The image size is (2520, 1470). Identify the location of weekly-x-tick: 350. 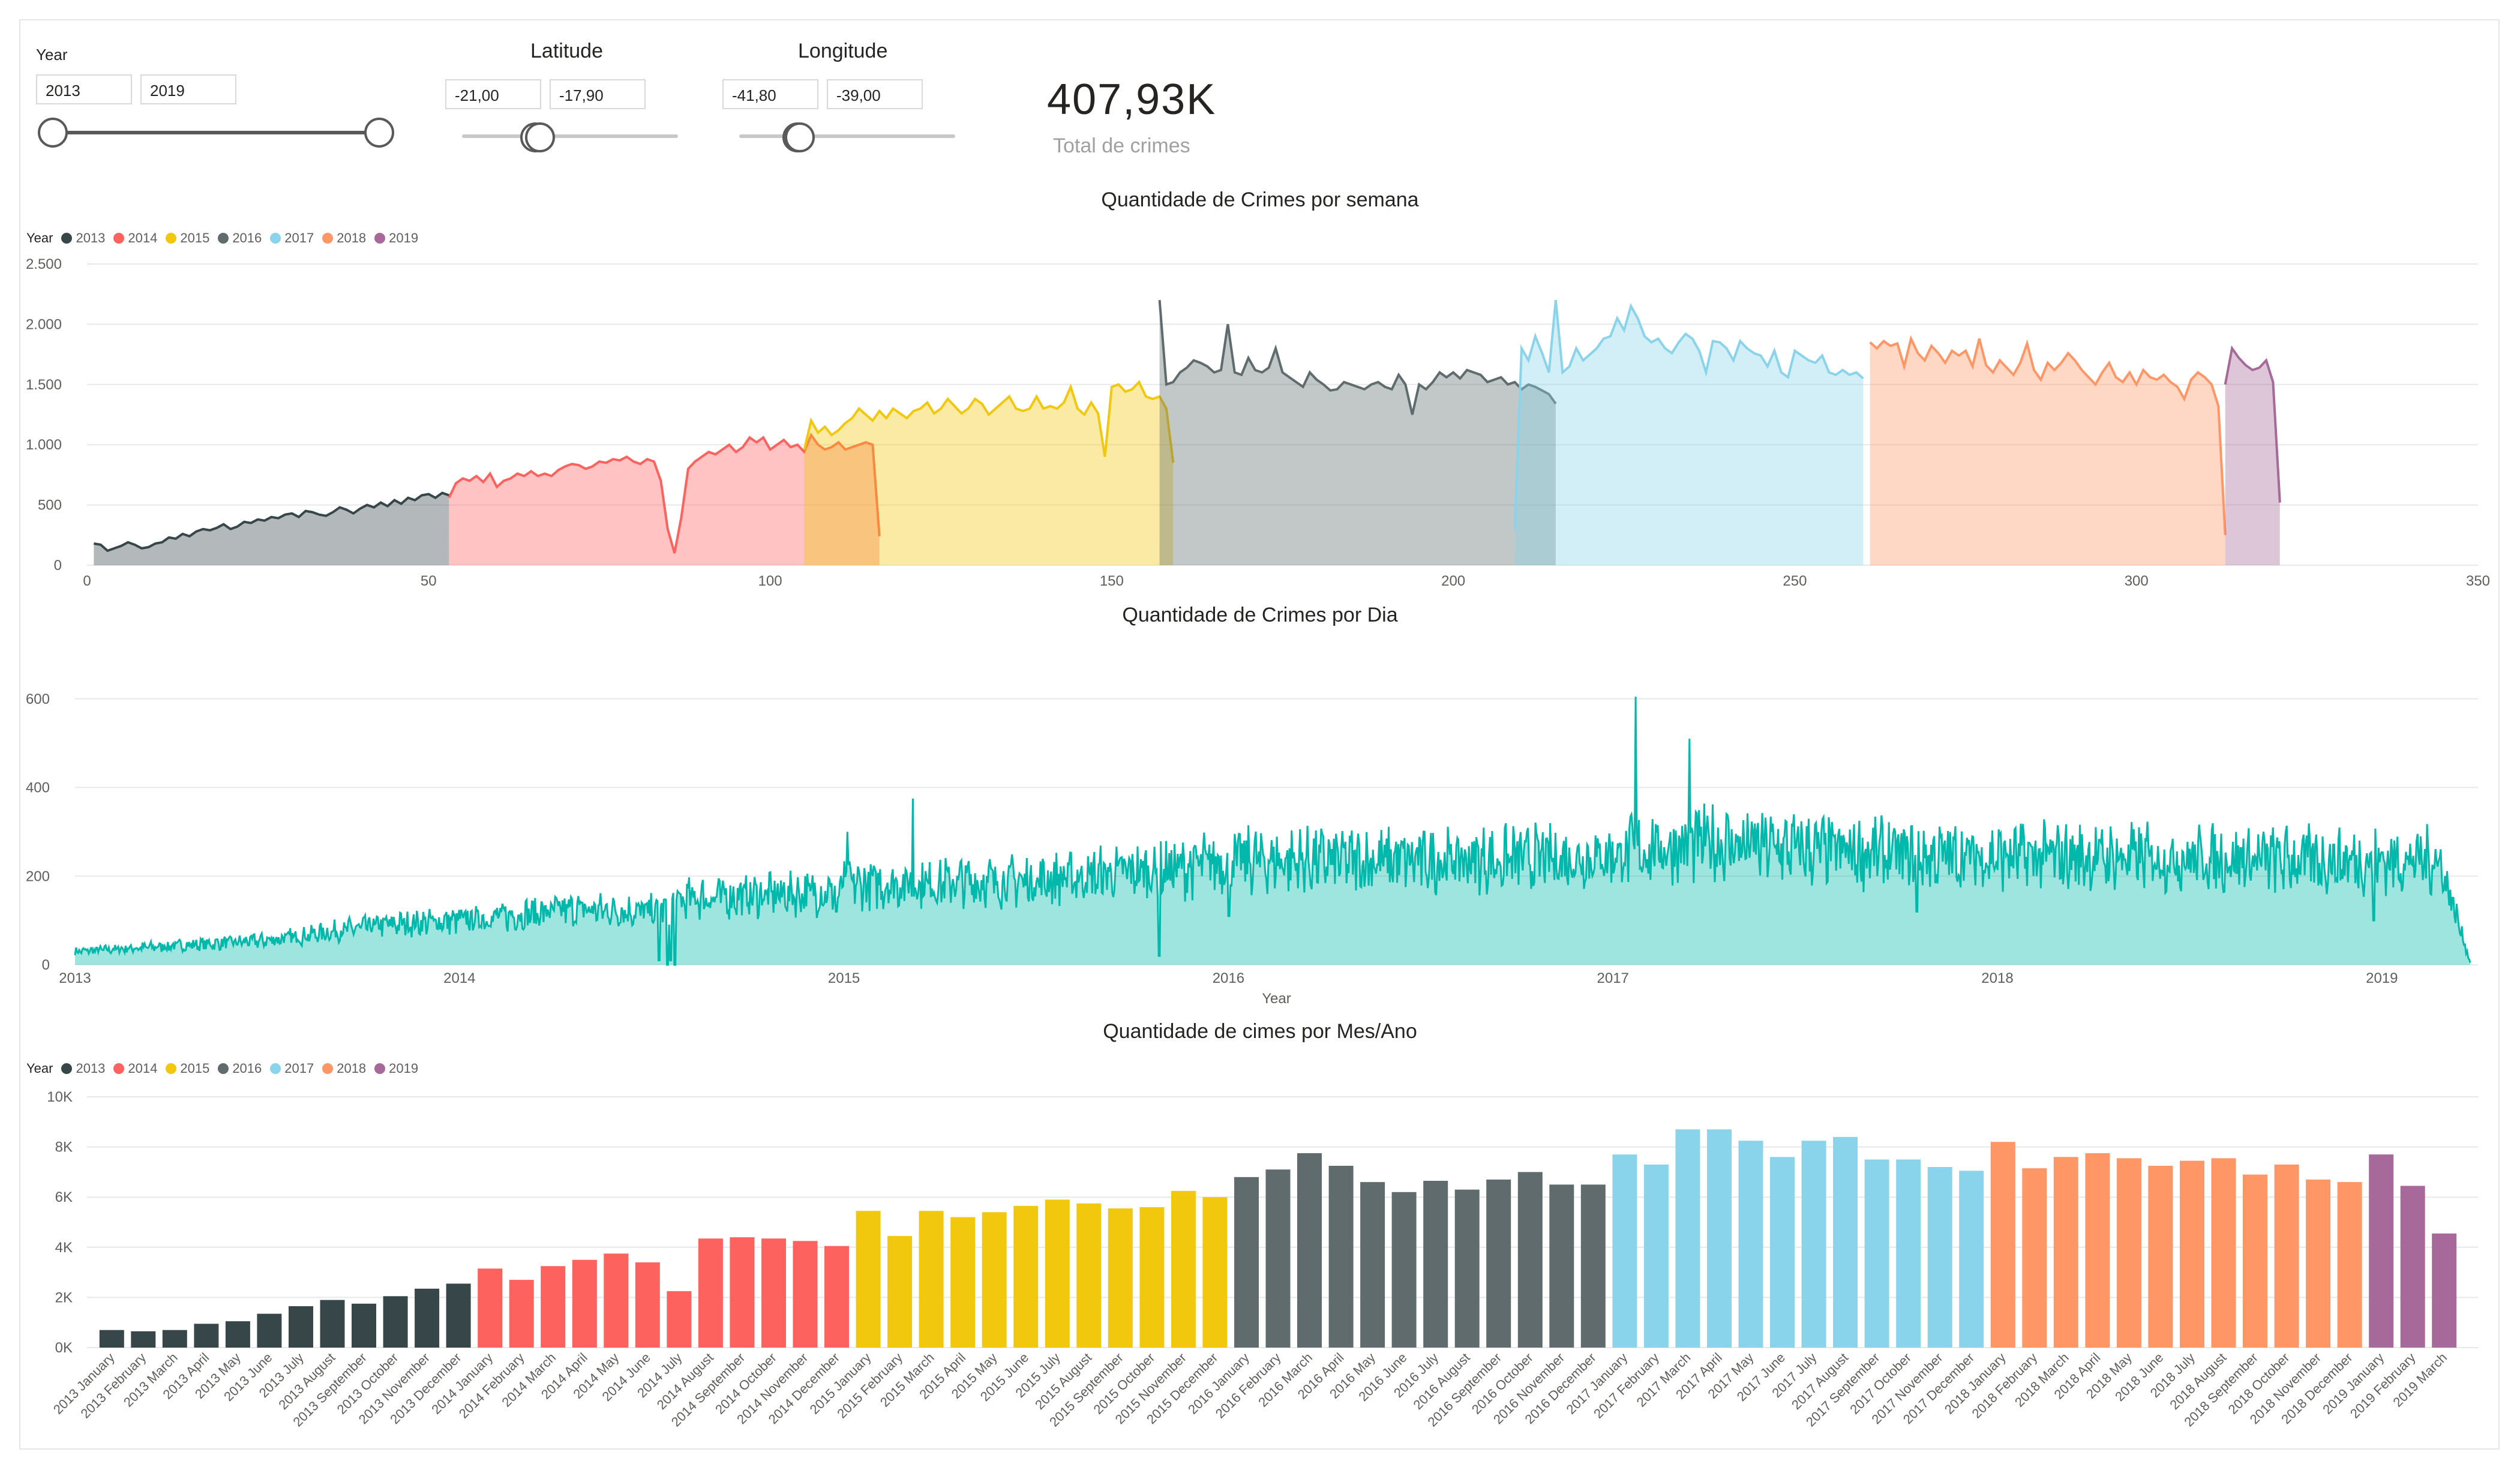
(2478, 581).